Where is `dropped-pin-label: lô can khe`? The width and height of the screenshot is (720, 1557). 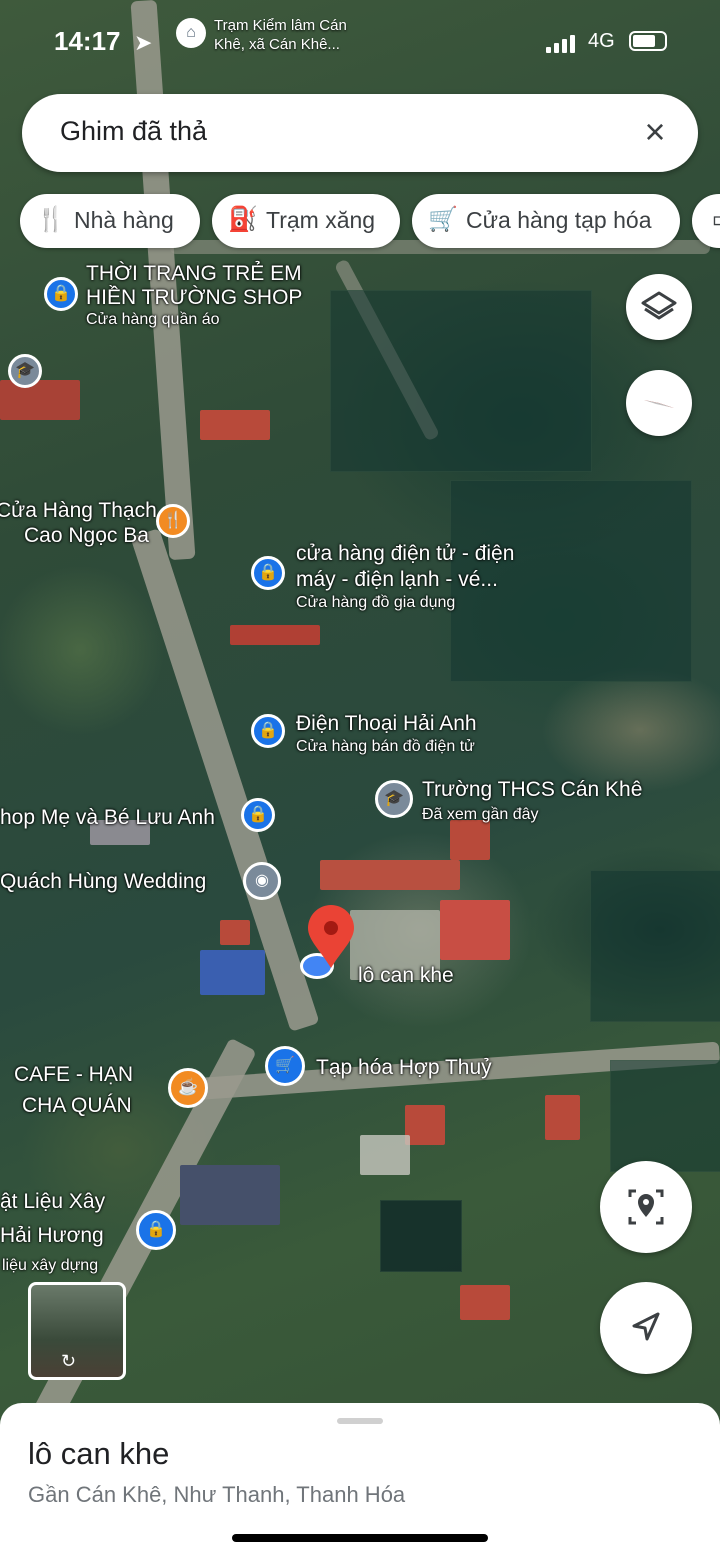 dropped-pin-label: lô can khe is located at coordinates (406, 975).